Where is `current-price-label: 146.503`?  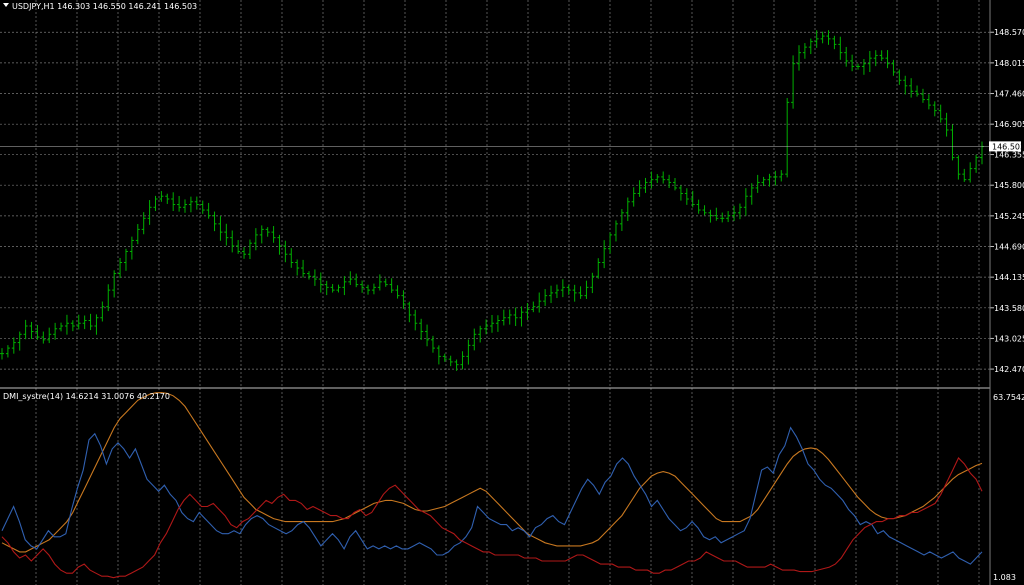 current-price-label: 146.503 is located at coordinates (1008, 146).